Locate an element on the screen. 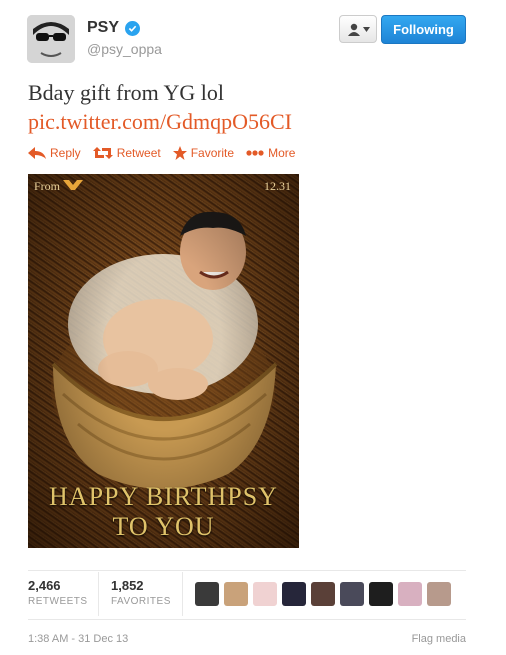 The height and width of the screenshot is (655, 506). chevron-down-icon is located at coordinates (366, 29).